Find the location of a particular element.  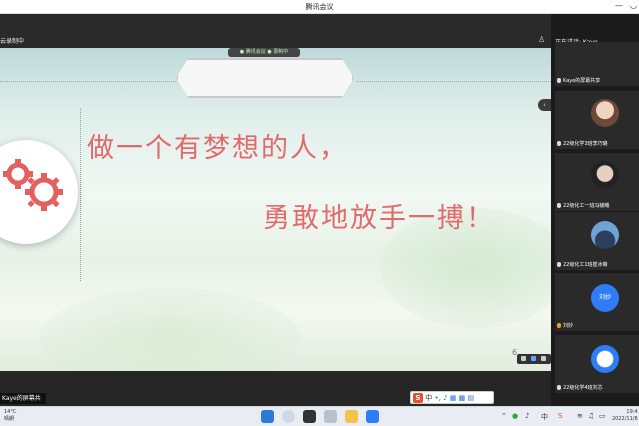

recording-status: 云录制中 is located at coordinates (12, 41).